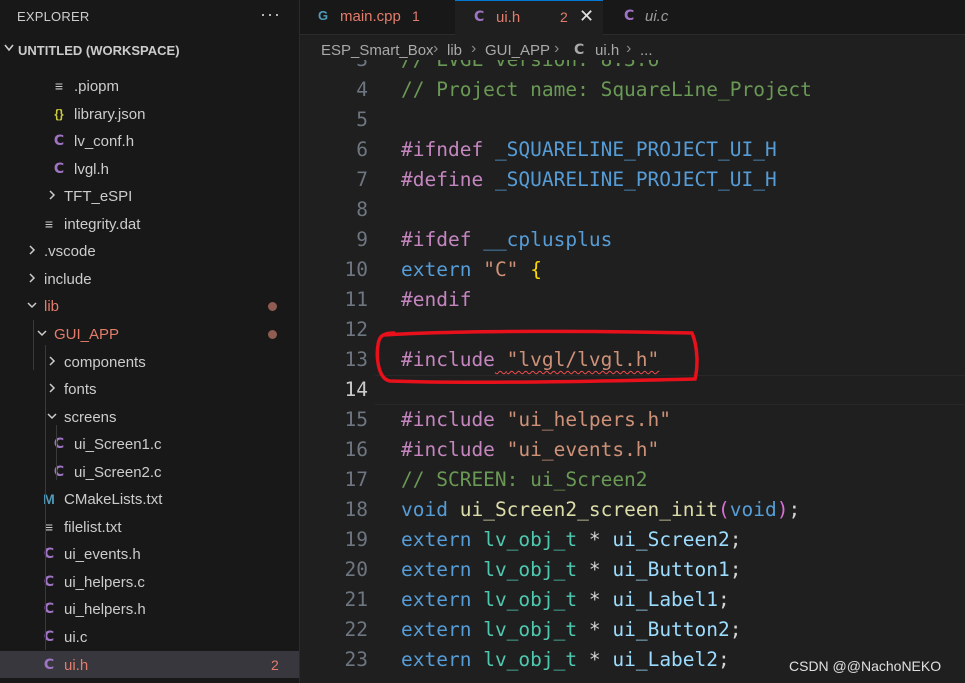 The height and width of the screenshot is (683, 965). What do you see at coordinates (118, 472) in the screenshot?
I see `tree-item-label: ui_Screen2.c` at bounding box center [118, 472].